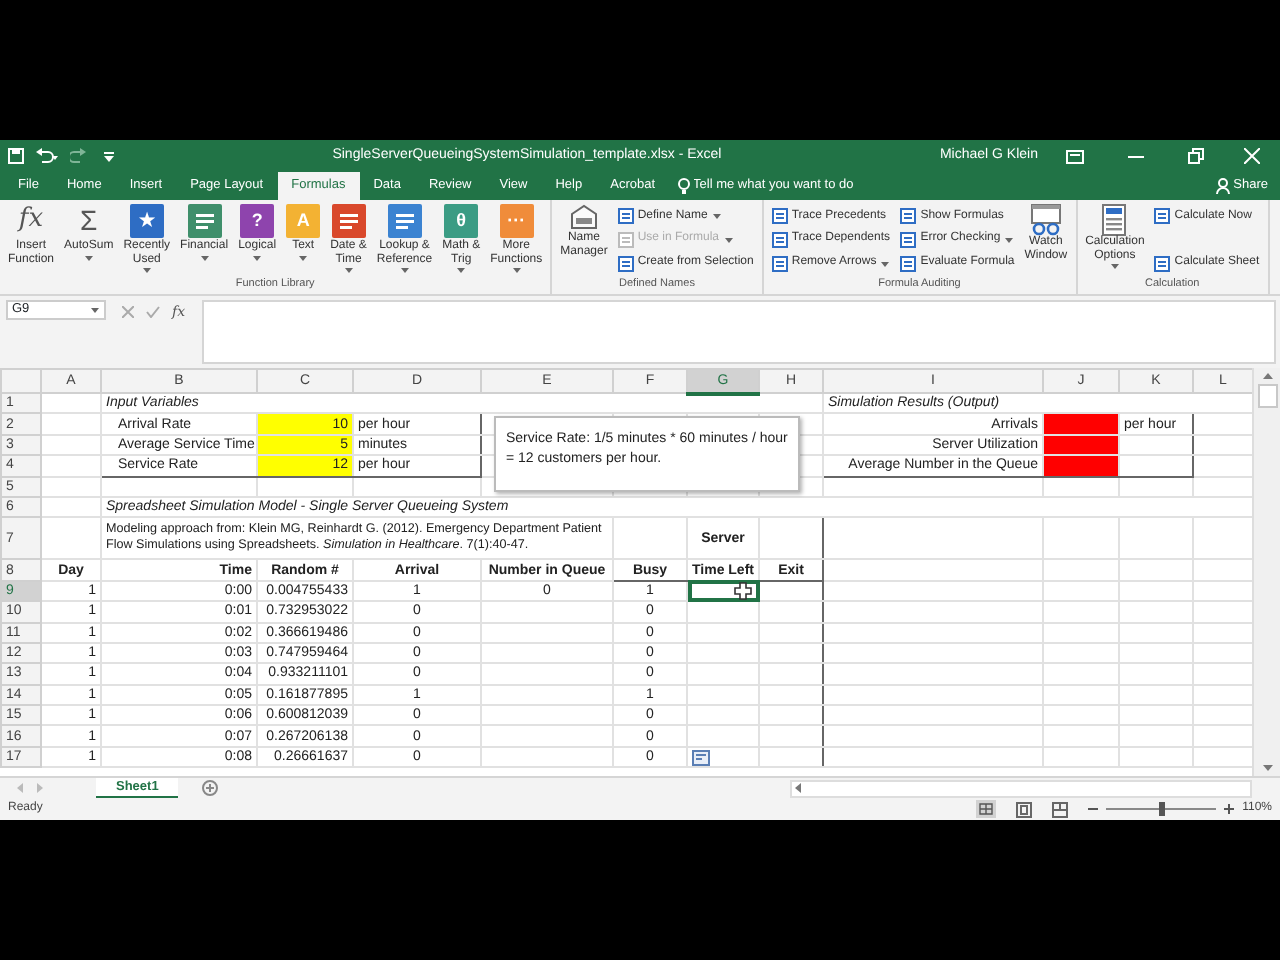  What do you see at coordinates (1075, 156) in the screenshot?
I see `ribbon-display-icon` at bounding box center [1075, 156].